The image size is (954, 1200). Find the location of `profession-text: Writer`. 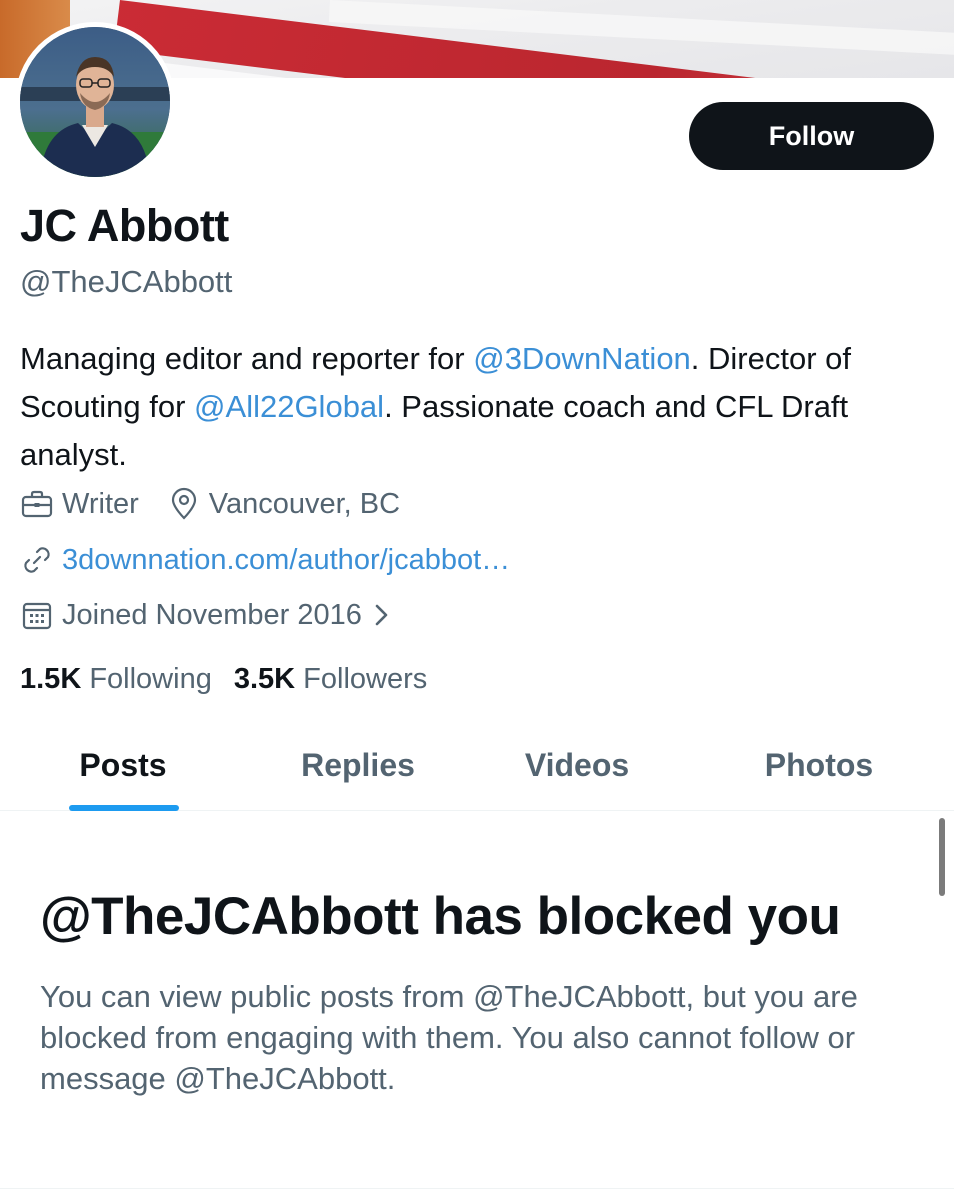

profession-text: Writer is located at coordinates (100, 503).